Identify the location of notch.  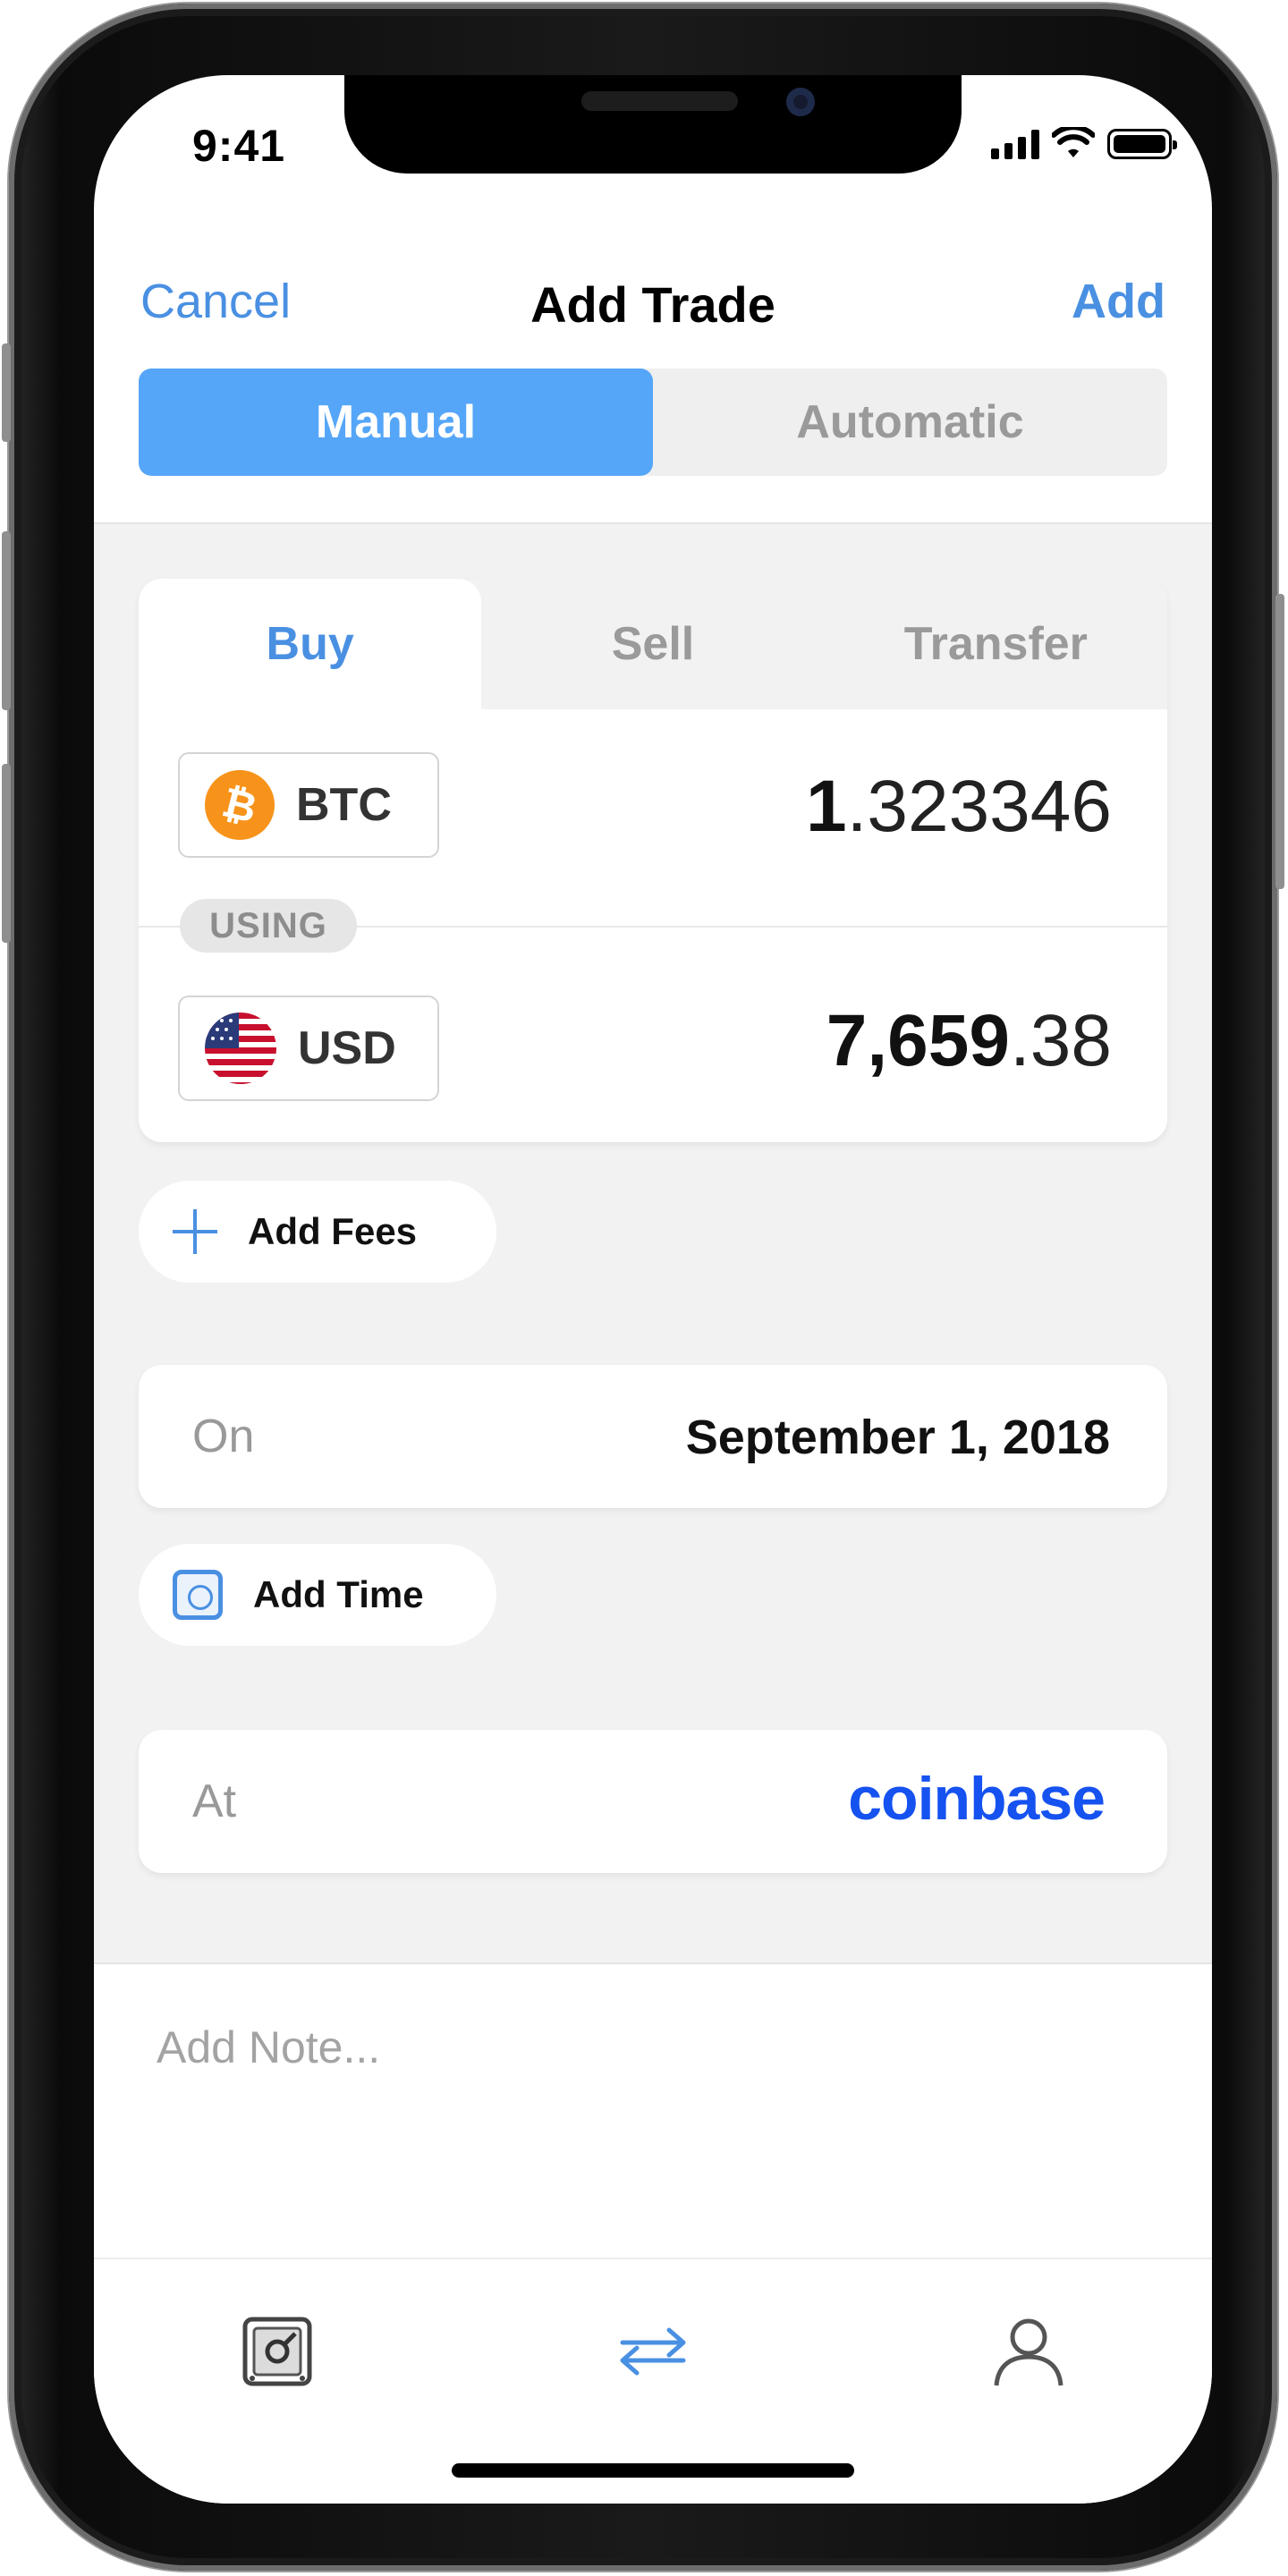
(653, 124).